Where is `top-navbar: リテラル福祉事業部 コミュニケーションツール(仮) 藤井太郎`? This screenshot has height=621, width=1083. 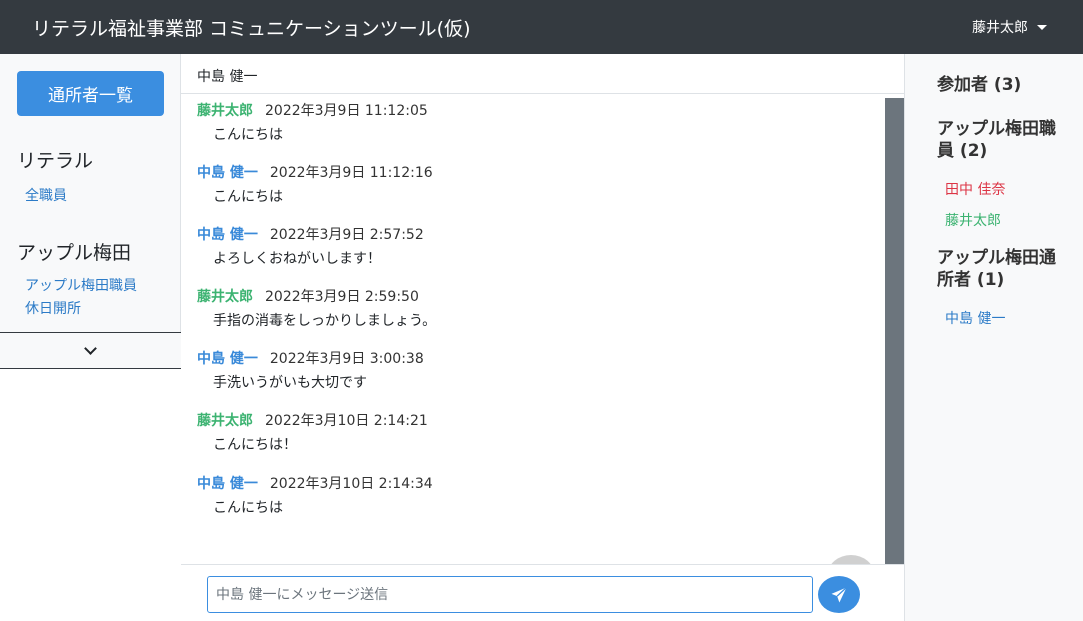 top-navbar: リテラル福祉事業部 コミュニケーションツール(仮) 藤井太郎 is located at coordinates (541, 27).